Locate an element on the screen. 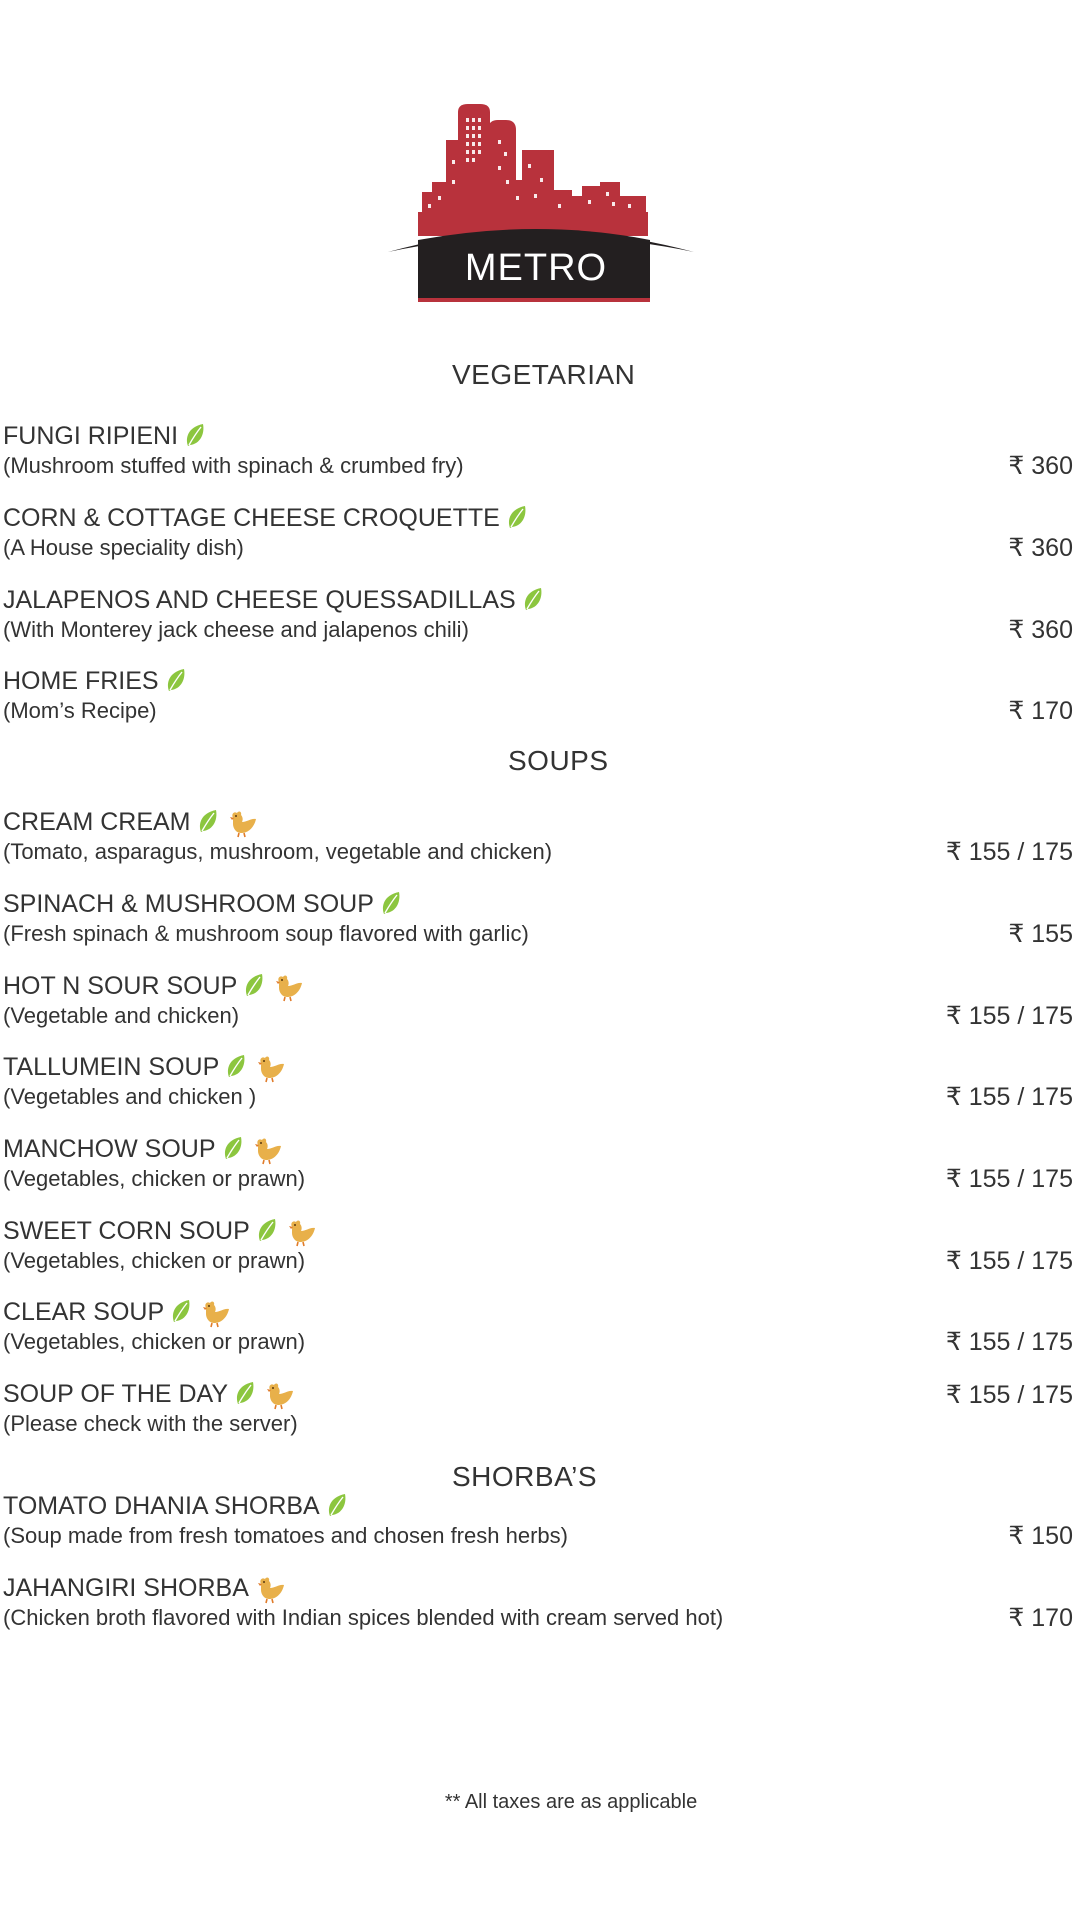 This screenshot has width=1082, height=1922. menu-item-name: HOT N SOUR SOUP is located at coordinates (154, 986).